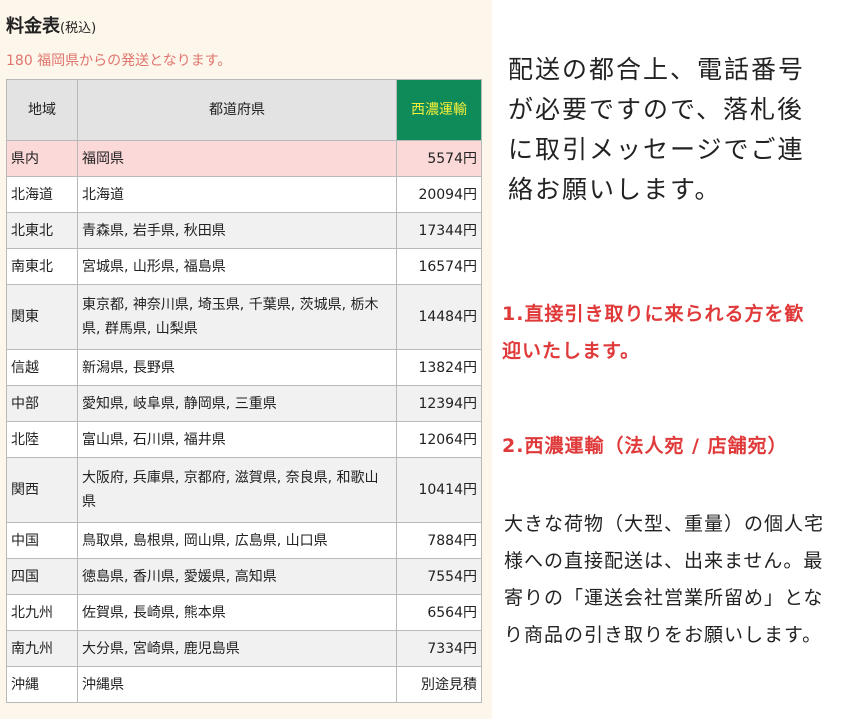 Image resolution: width=842 pixels, height=719 pixels. Describe the element at coordinates (439, 317) in the screenshot. I see `price-cell: 14484円` at that location.